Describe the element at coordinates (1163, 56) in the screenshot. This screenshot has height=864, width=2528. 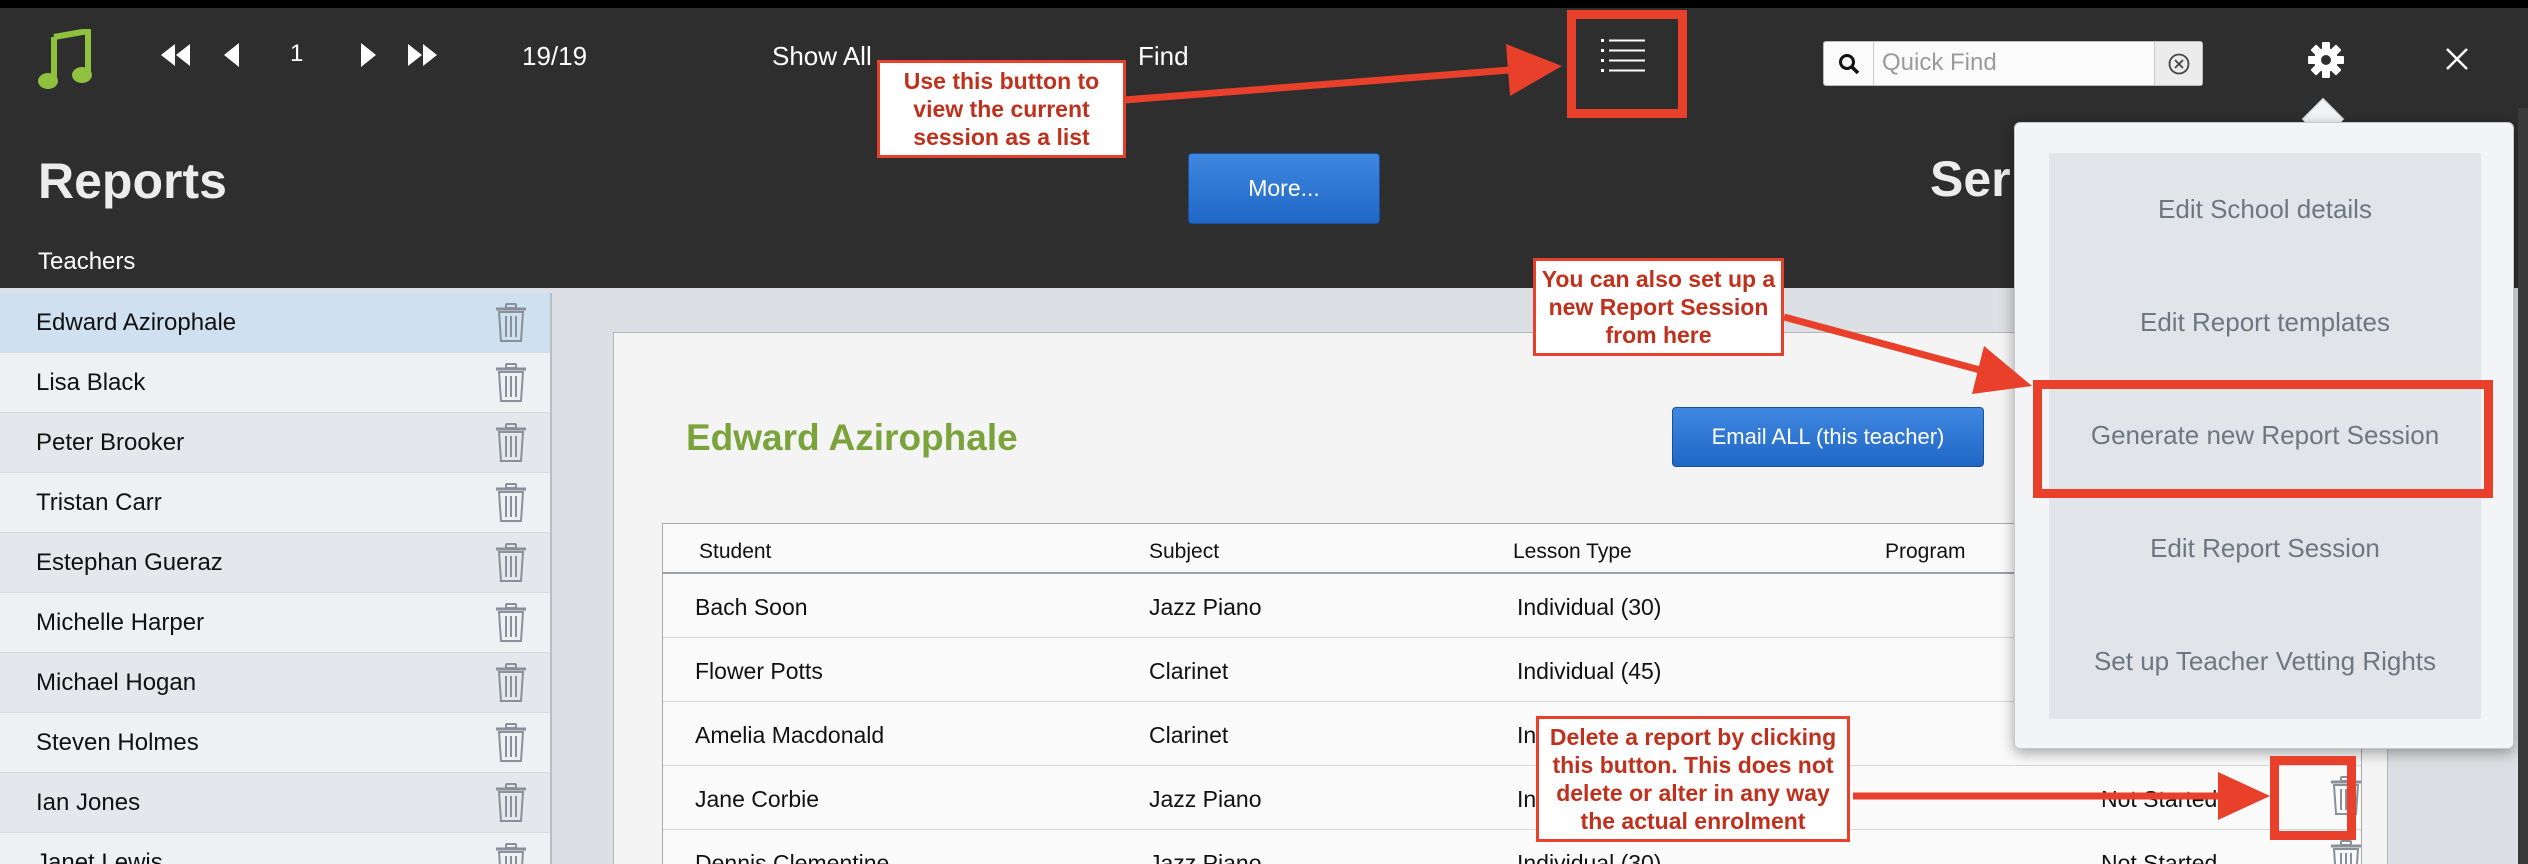
I see `find-button: Find` at that location.